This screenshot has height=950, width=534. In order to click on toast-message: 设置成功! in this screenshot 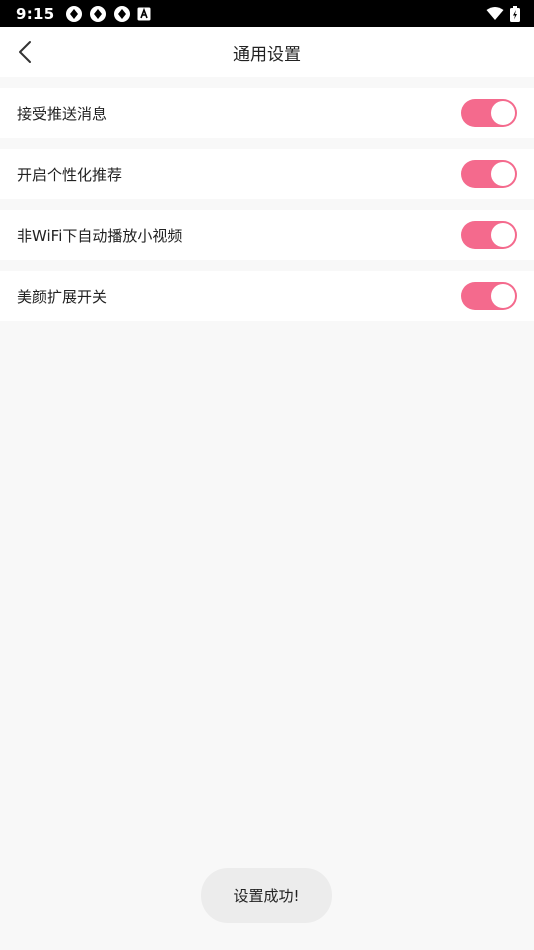, I will do `click(266, 895)`.